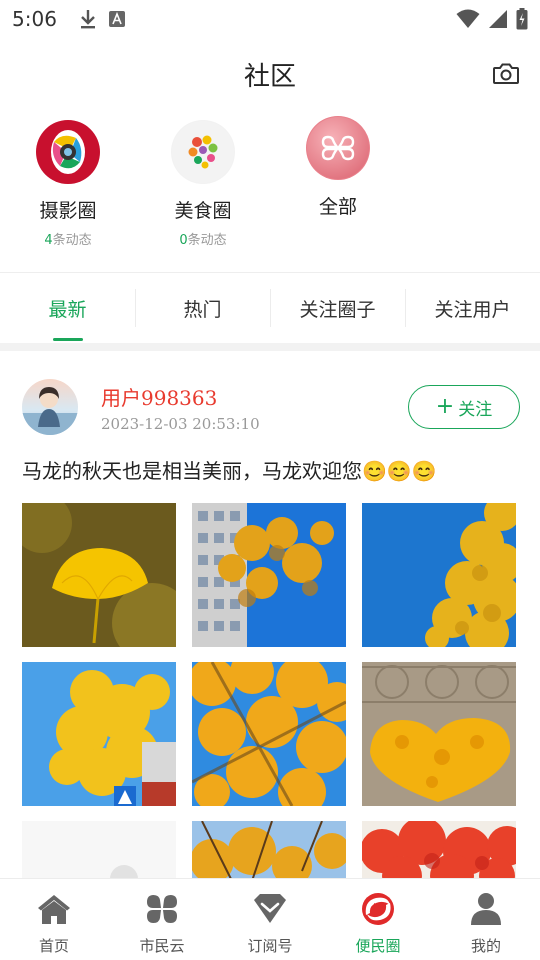  I want to click on circle-item-food: 美食圈 0条动态, so click(203, 184).